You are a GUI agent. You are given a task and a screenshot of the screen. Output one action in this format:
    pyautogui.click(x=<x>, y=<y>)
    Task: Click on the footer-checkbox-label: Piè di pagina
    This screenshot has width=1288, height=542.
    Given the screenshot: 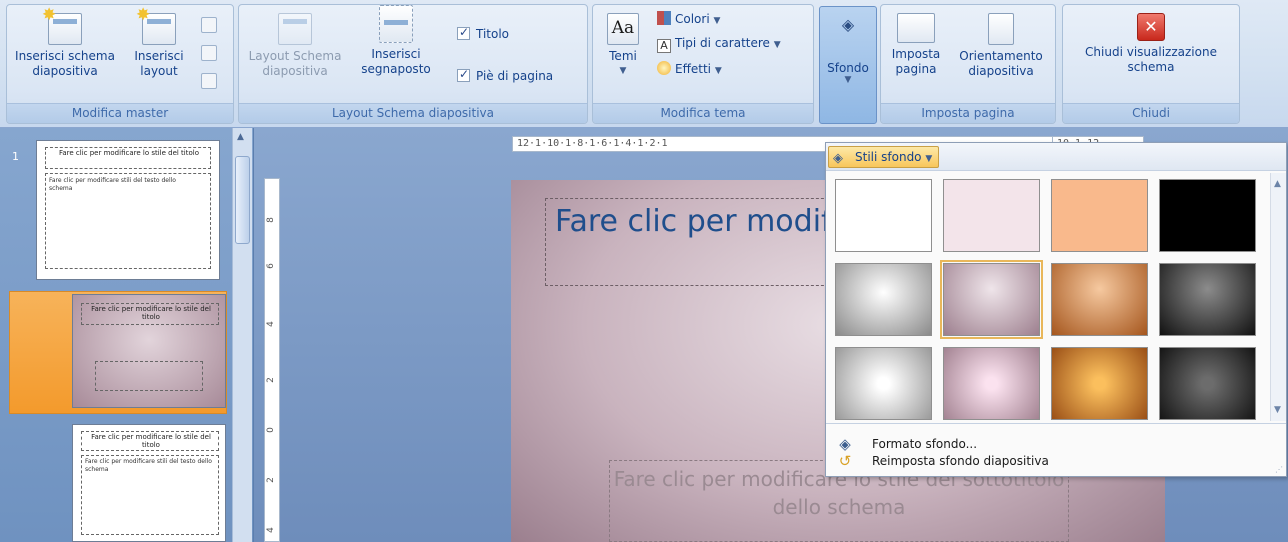 What is the action you would take?
    pyautogui.click(x=515, y=76)
    